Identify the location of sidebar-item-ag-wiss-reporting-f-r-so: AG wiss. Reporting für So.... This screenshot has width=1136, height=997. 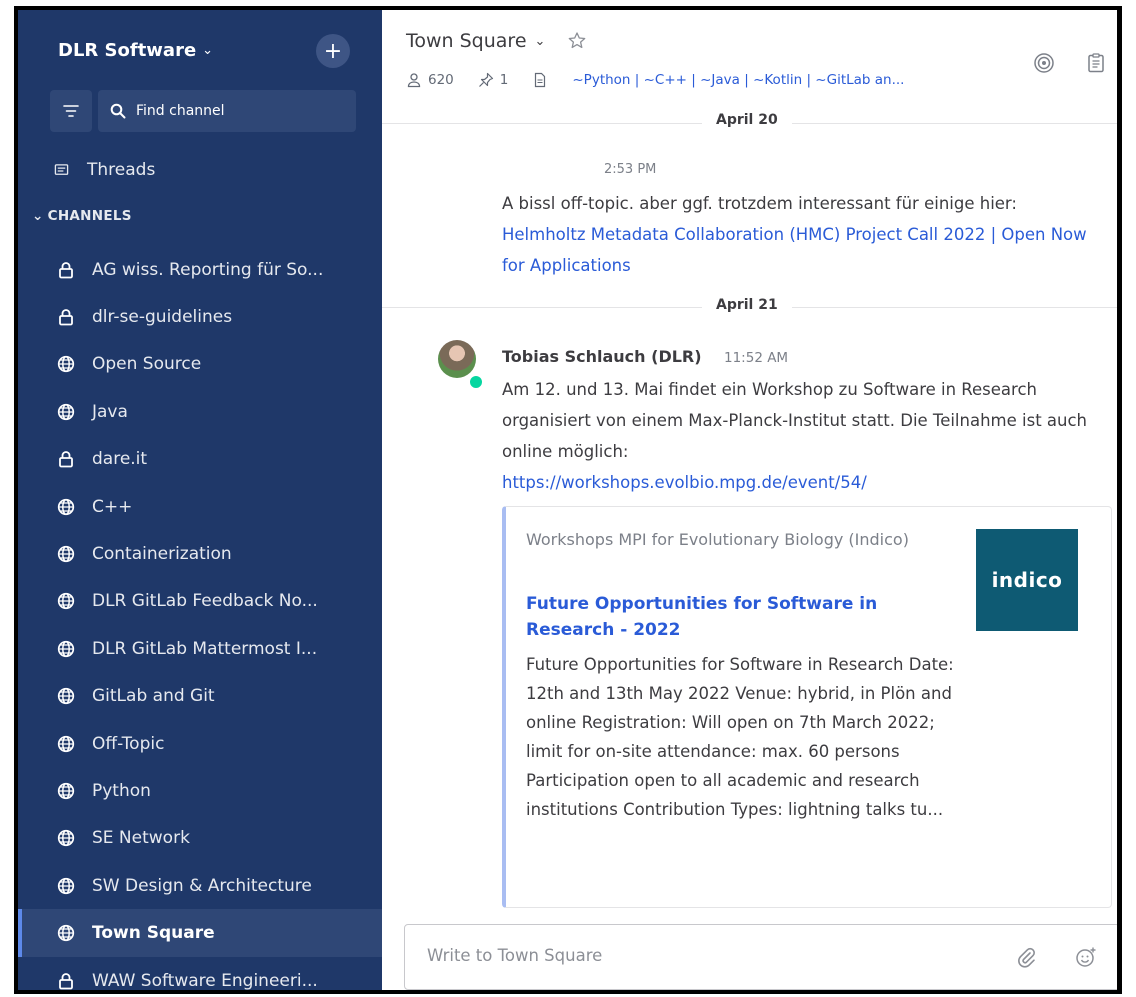
(200, 269).